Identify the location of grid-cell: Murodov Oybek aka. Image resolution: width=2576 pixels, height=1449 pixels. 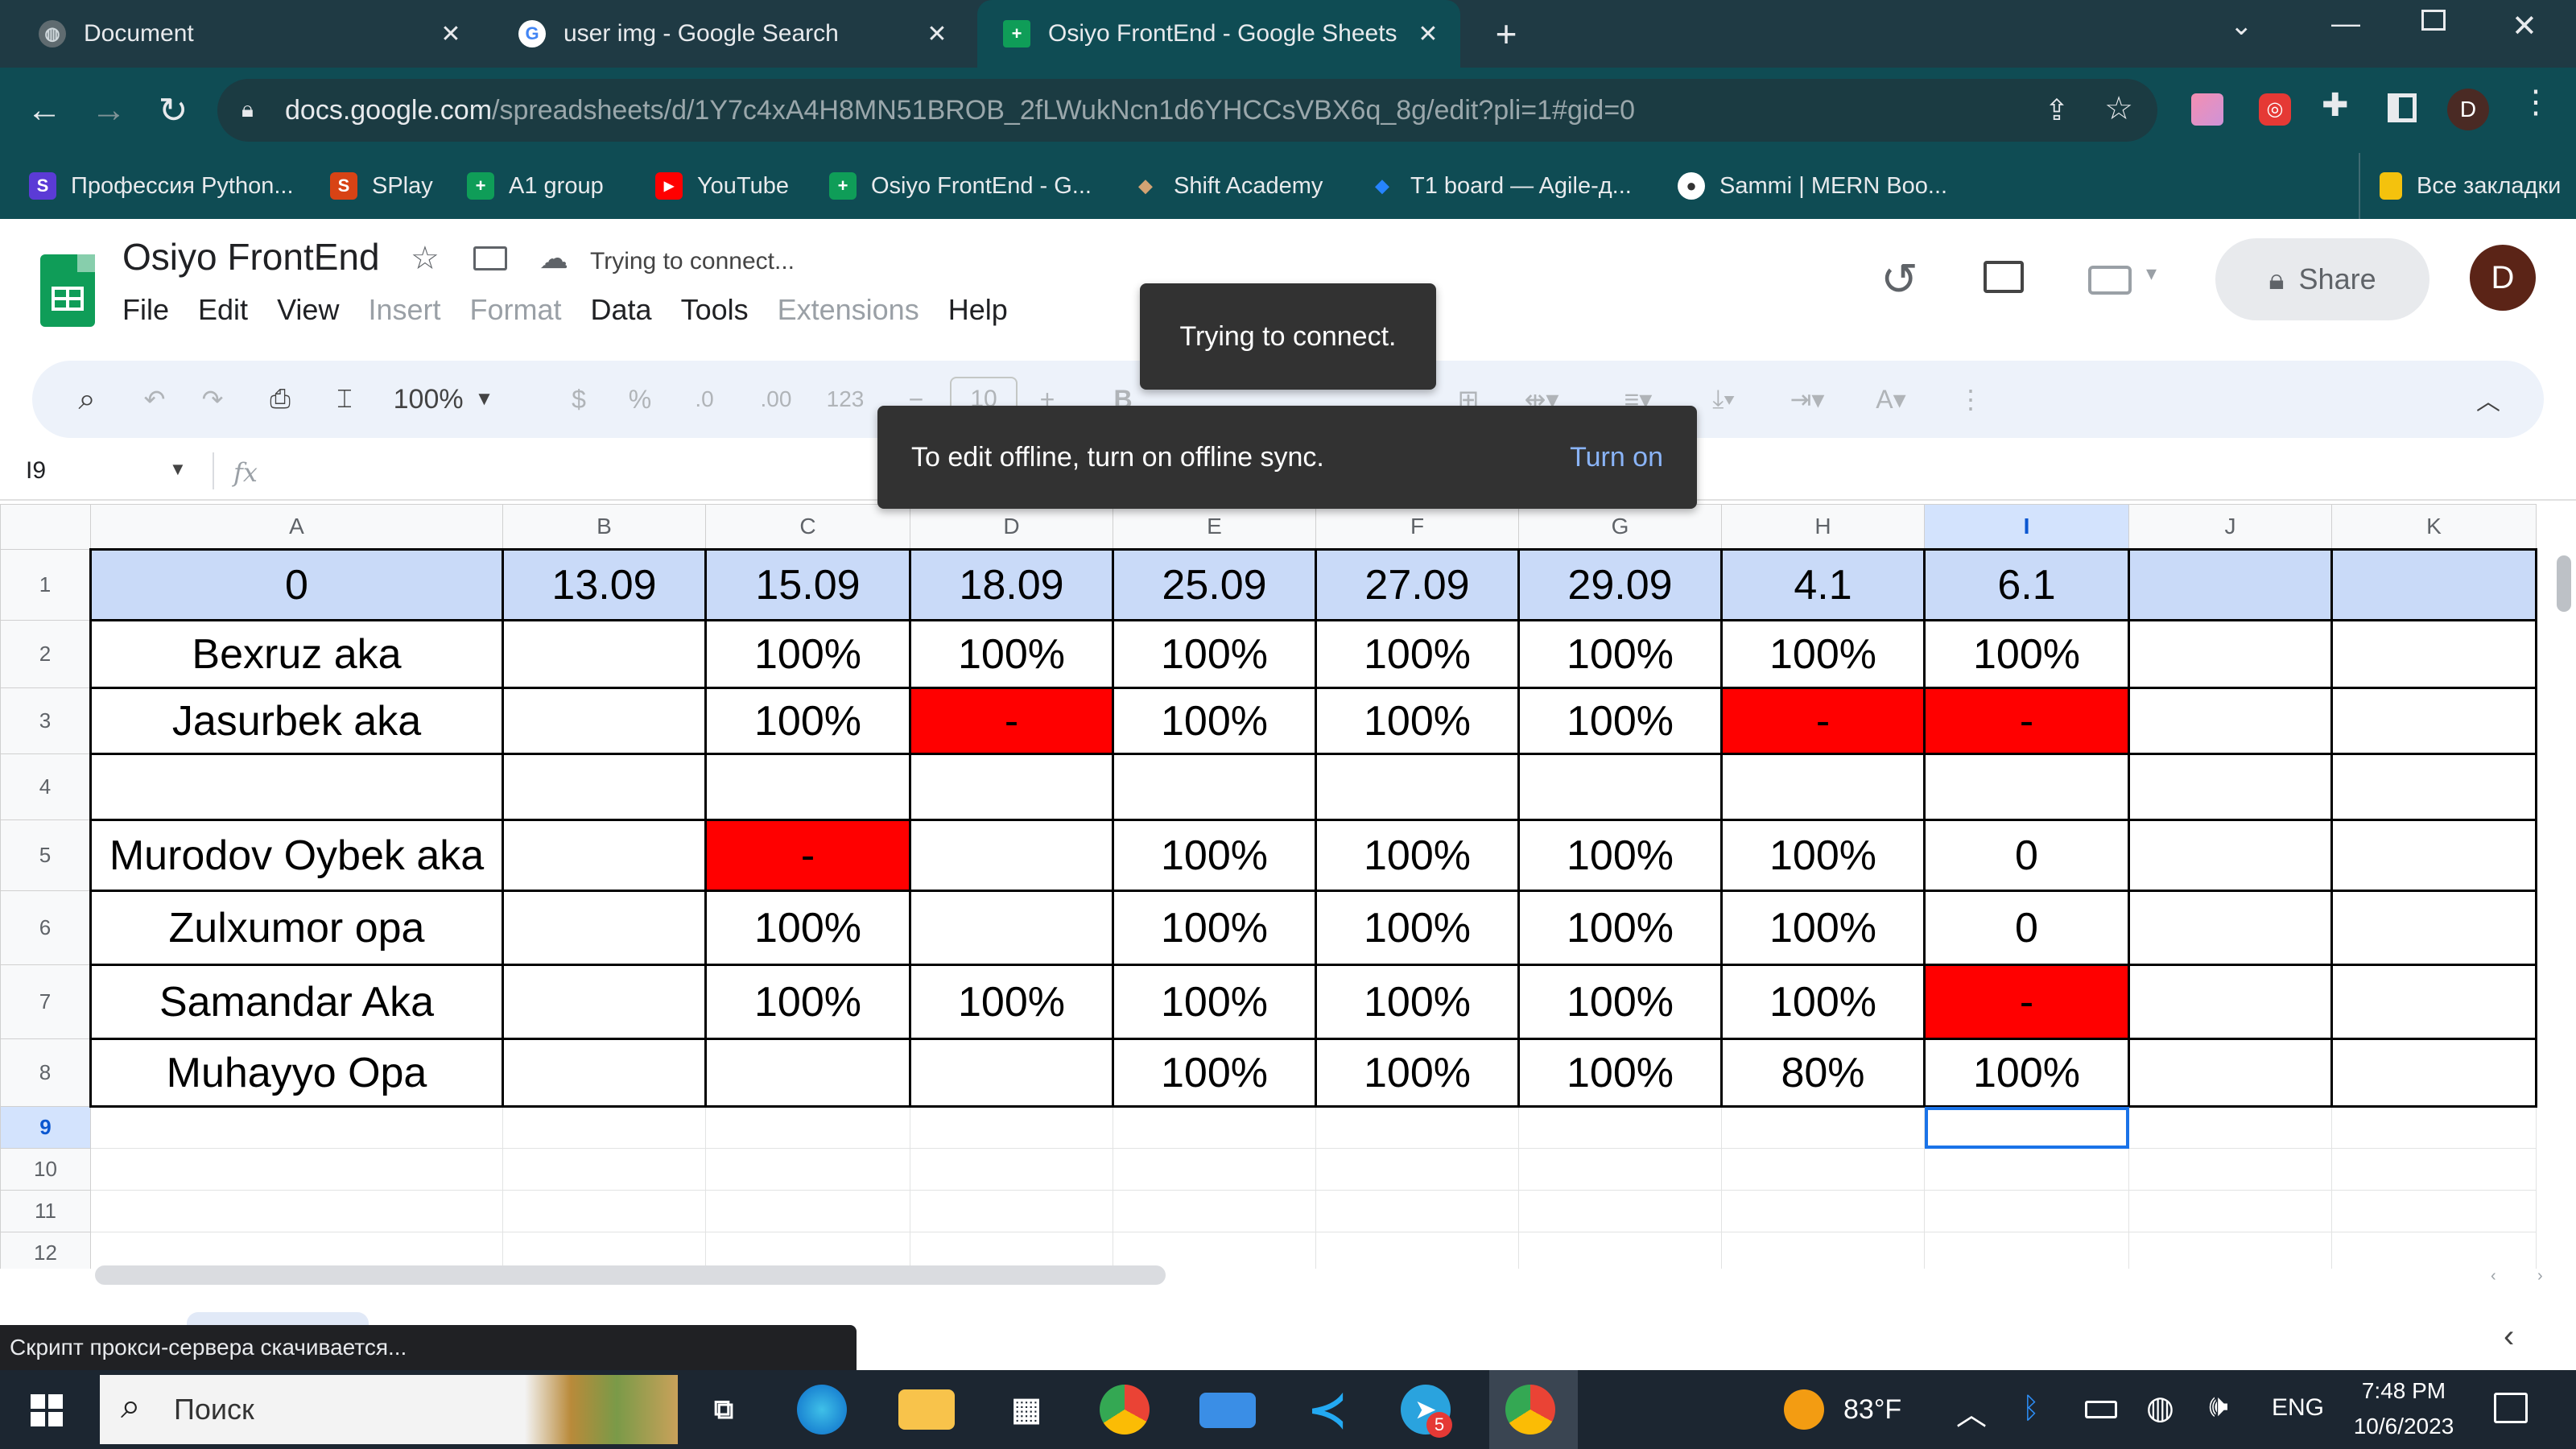
(296, 855).